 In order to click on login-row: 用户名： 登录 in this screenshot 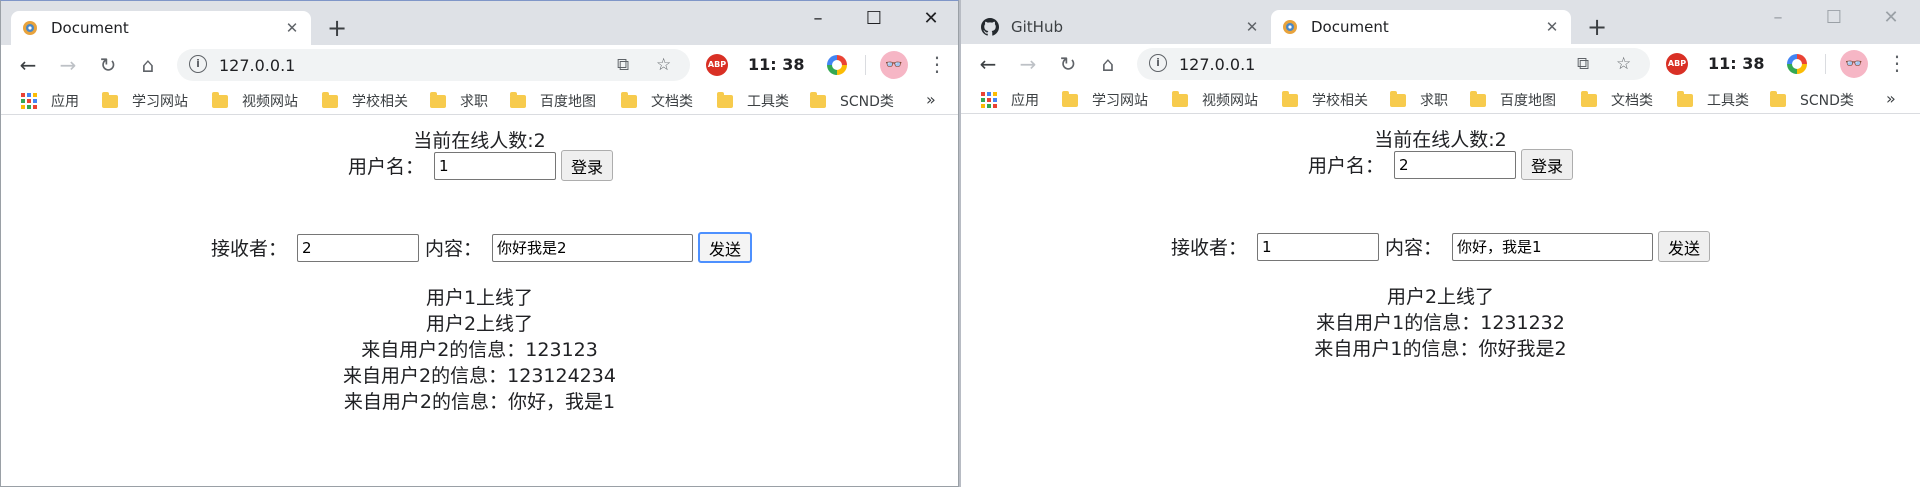, I will do `click(1441, 164)`.